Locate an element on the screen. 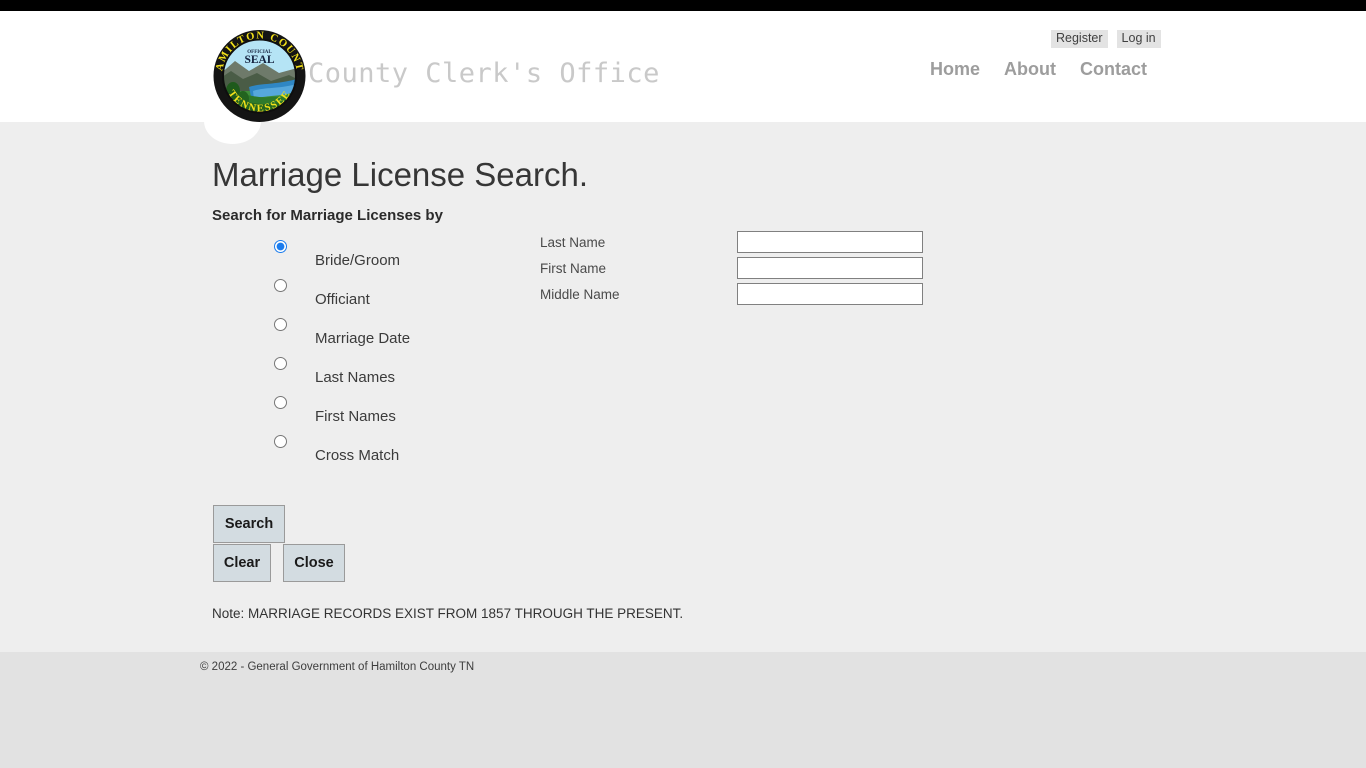 The image size is (1366, 768). radio-row-last-names: Last Names is located at coordinates (404, 373).